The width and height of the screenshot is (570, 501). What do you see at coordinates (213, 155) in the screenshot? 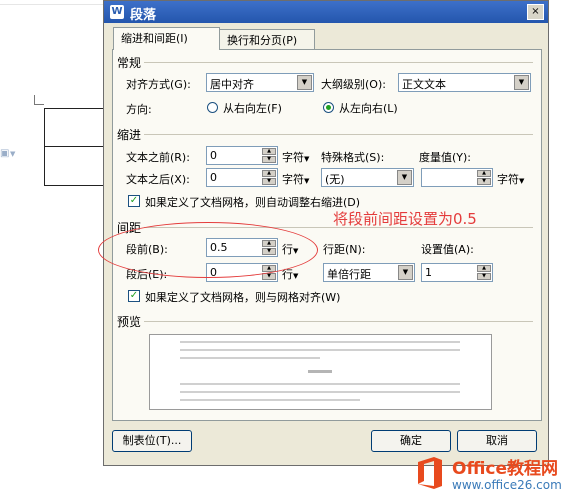
I see `indent-before-value: 0` at bounding box center [213, 155].